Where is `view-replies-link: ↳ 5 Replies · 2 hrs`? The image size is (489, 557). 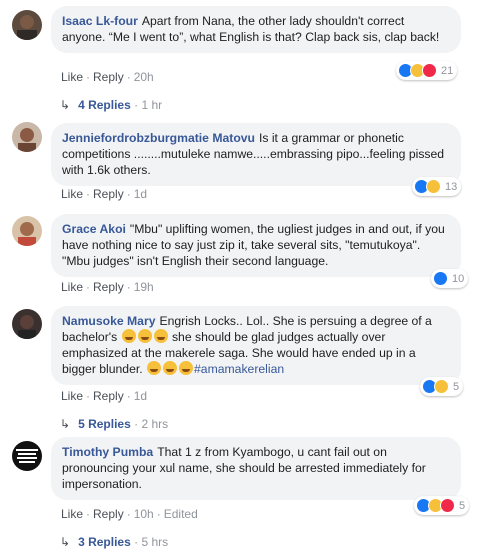
view-replies-link: ↳ 5 Replies · 2 hrs is located at coordinates (114, 424).